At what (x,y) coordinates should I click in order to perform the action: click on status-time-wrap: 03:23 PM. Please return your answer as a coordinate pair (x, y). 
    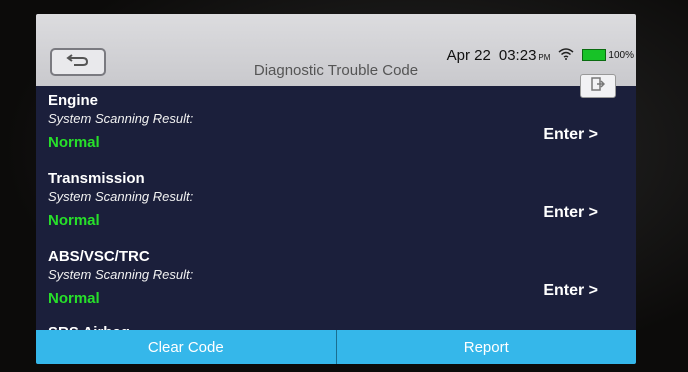
    Looking at the image, I should click on (525, 55).